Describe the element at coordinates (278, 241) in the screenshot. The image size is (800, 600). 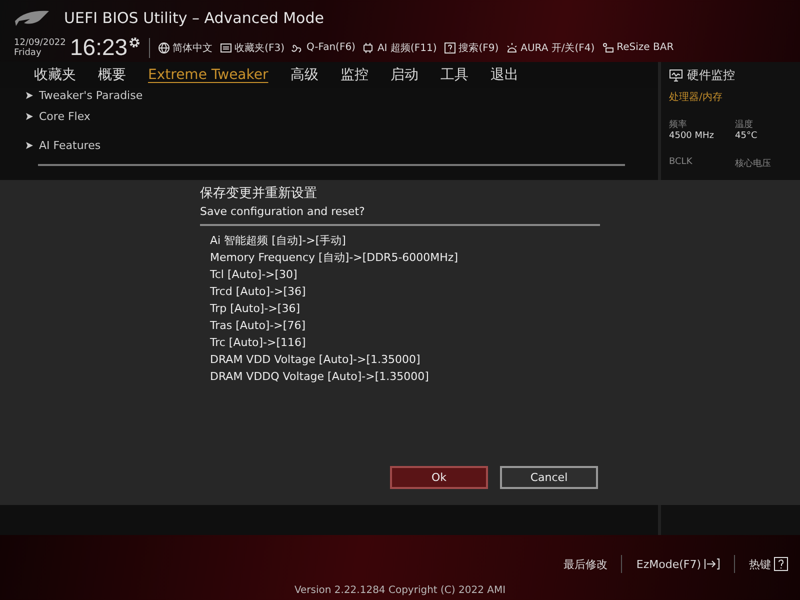
I see `change-item: Ai 智能超频 [自动]->[手动]` at that location.